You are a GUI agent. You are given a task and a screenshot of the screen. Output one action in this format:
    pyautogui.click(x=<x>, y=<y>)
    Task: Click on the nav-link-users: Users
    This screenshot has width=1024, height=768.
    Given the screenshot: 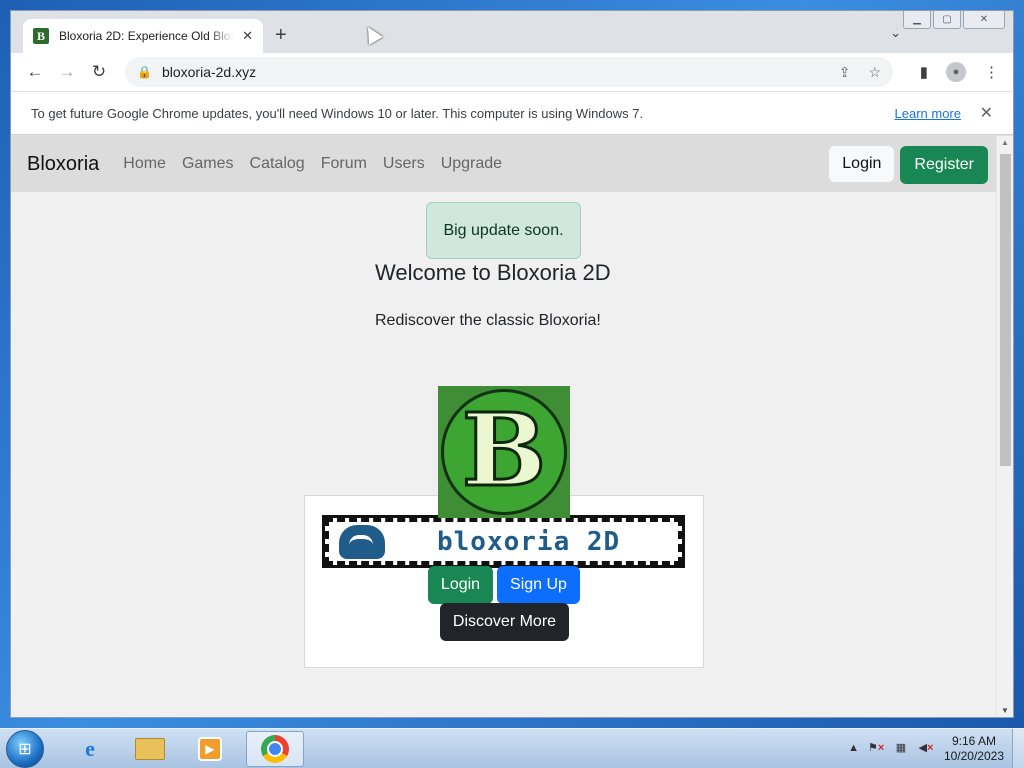 What is the action you would take?
    pyautogui.click(x=404, y=164)
    